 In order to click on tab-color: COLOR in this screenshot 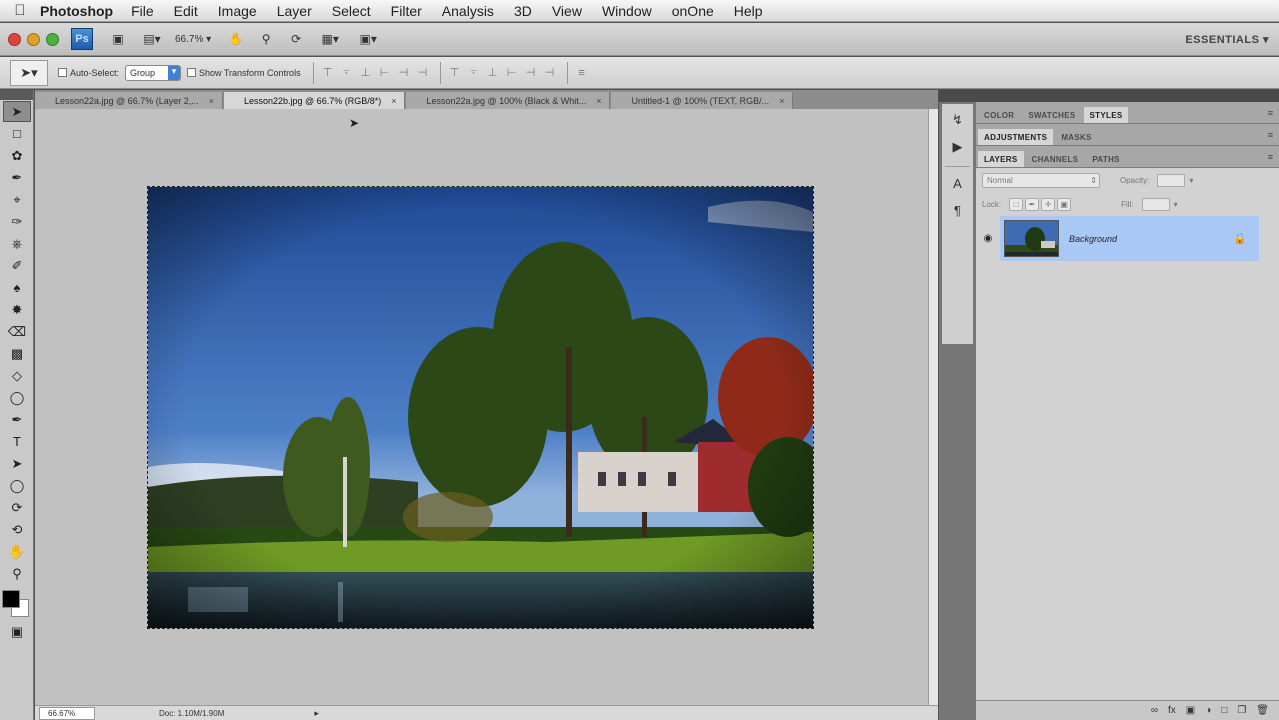, I will do `click(999, 115)`.